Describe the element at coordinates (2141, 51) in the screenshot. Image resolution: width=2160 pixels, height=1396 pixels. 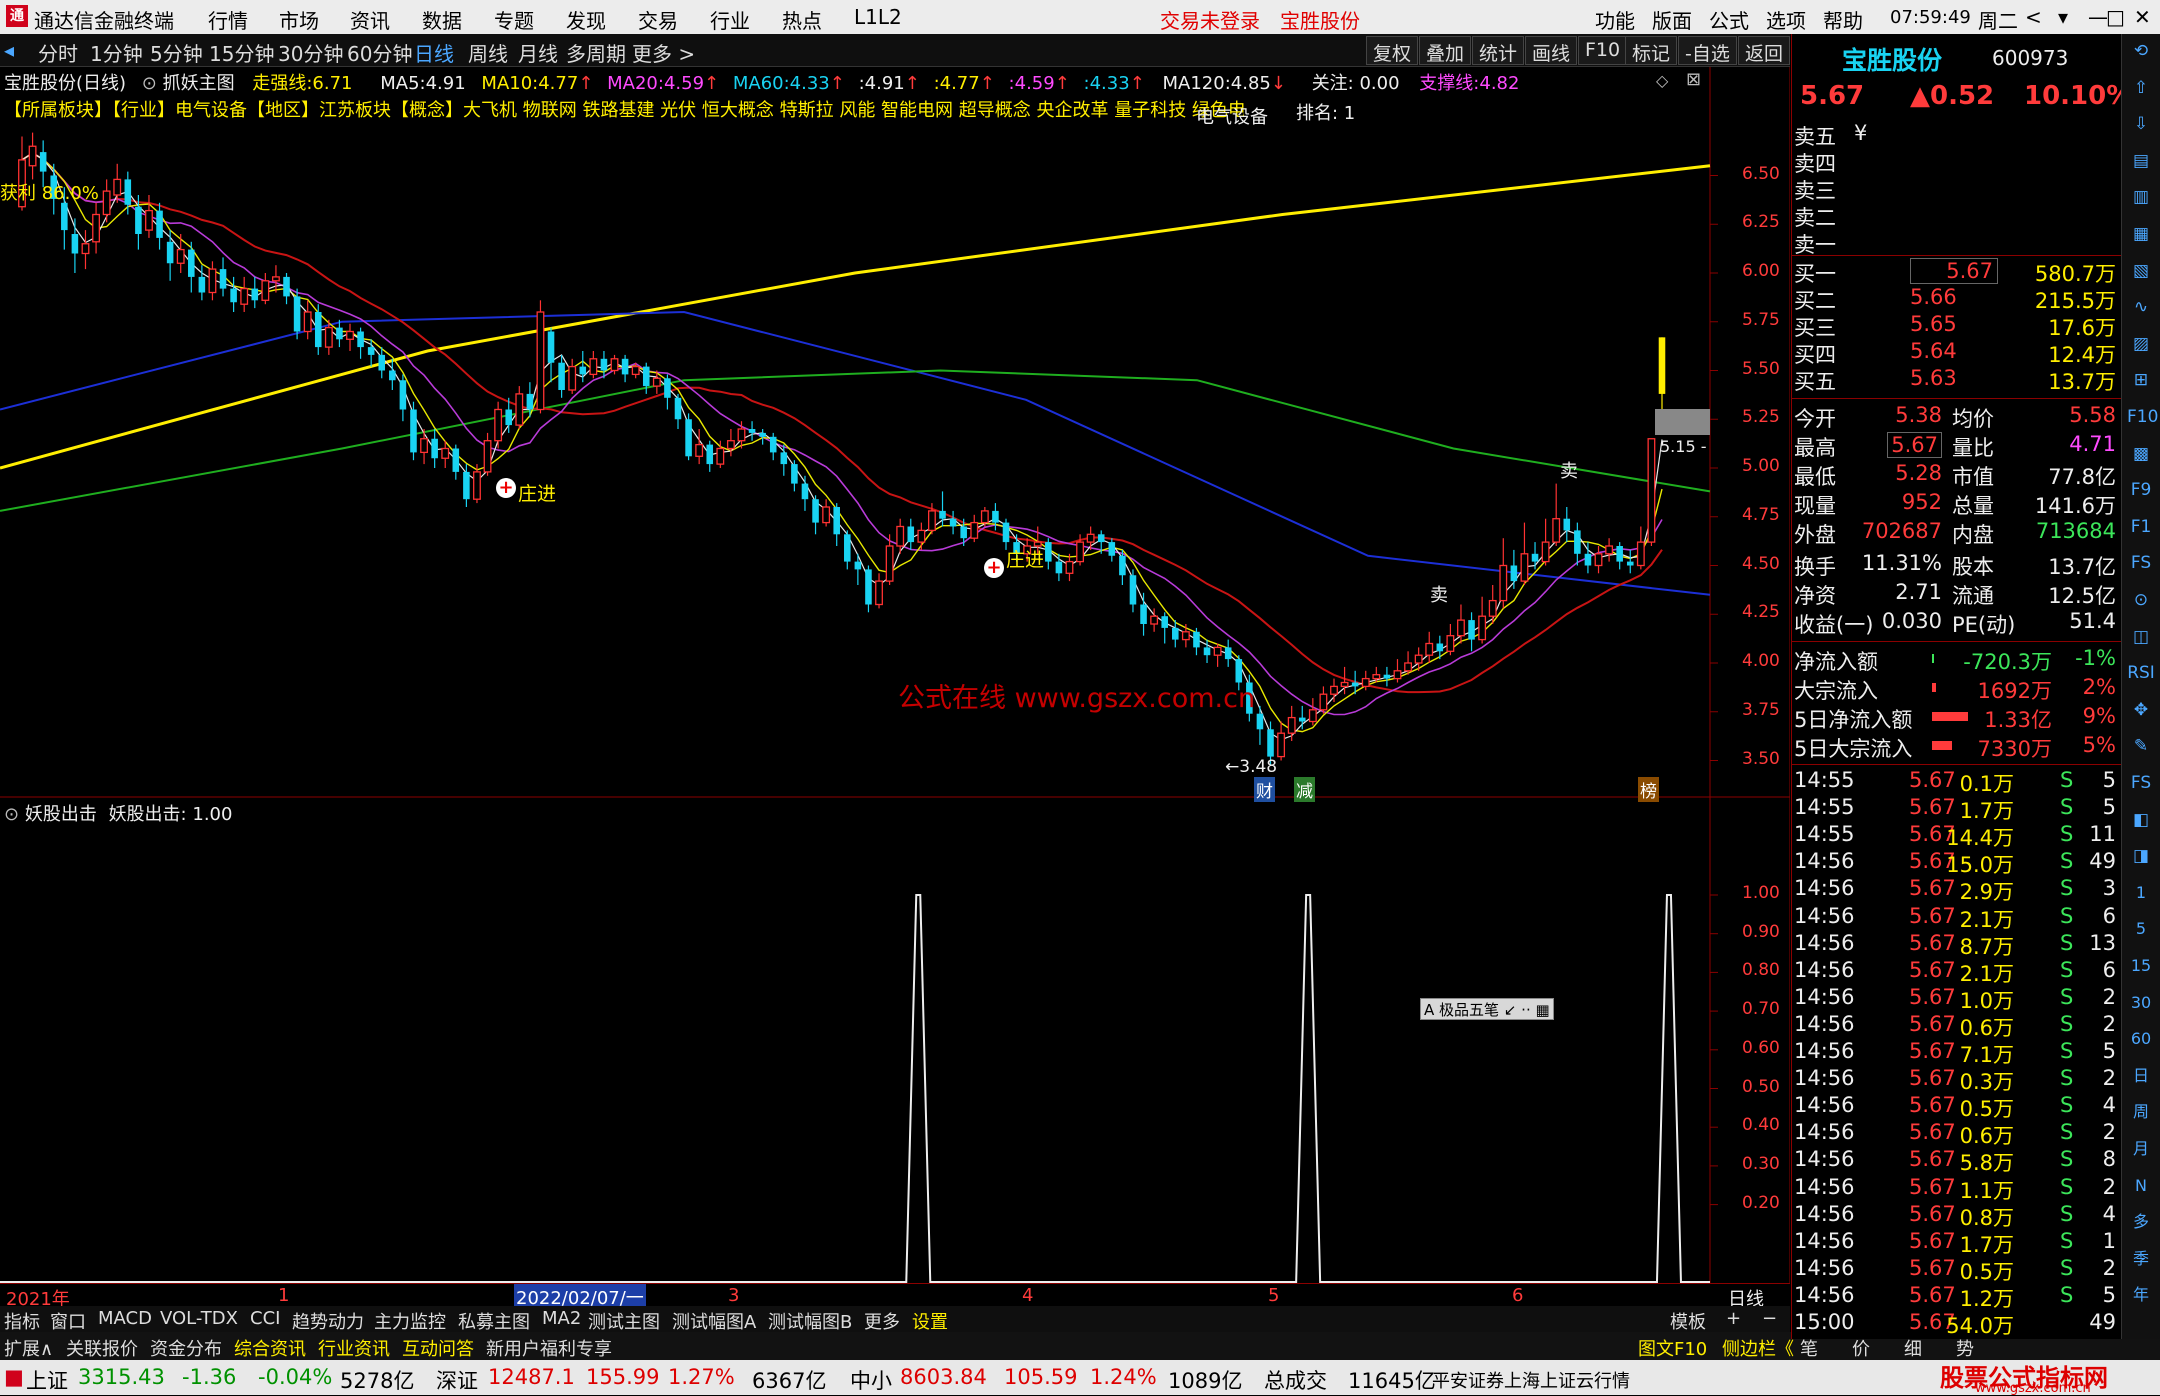
I see `sidebar-icon: ⟲` at that location.